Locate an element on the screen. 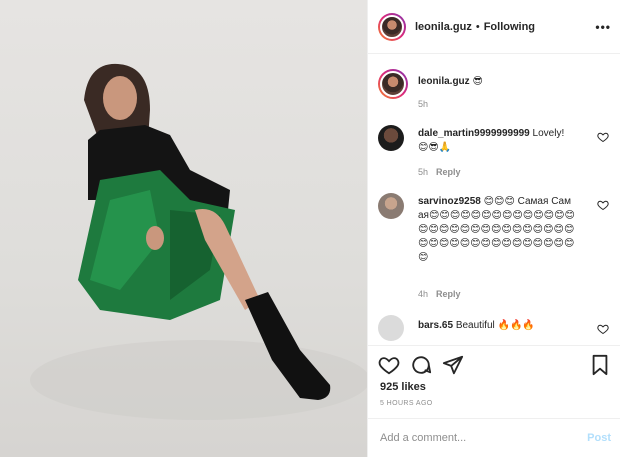 The image size is (620, 457). like-heart-icon is located at coordinates (389, 365).